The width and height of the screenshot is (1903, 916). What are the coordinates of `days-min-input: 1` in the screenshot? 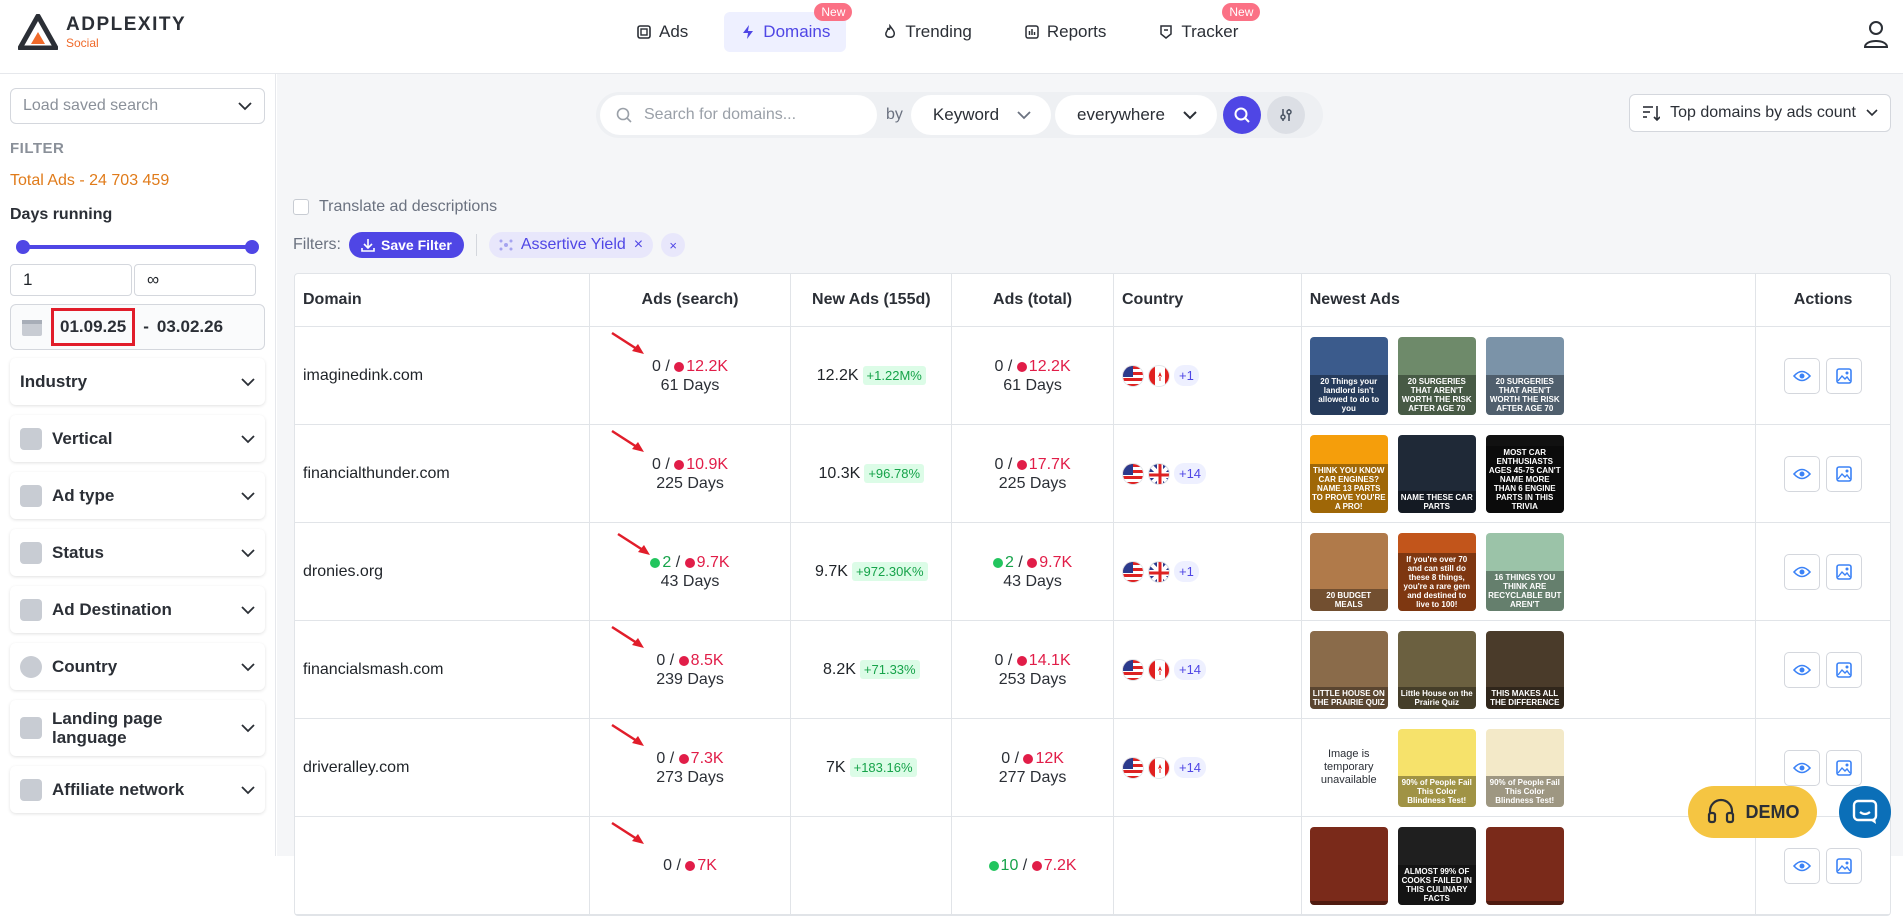 It's located at (71, 280).